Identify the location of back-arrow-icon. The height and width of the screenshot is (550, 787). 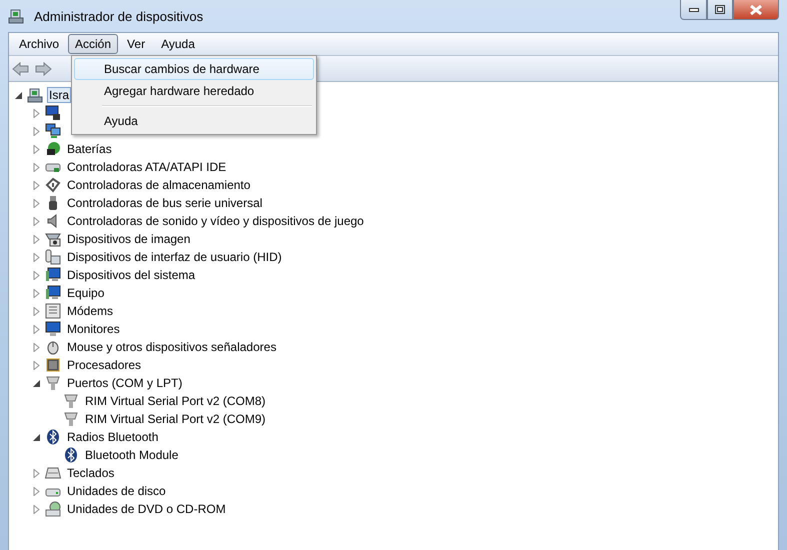
(21, 68).